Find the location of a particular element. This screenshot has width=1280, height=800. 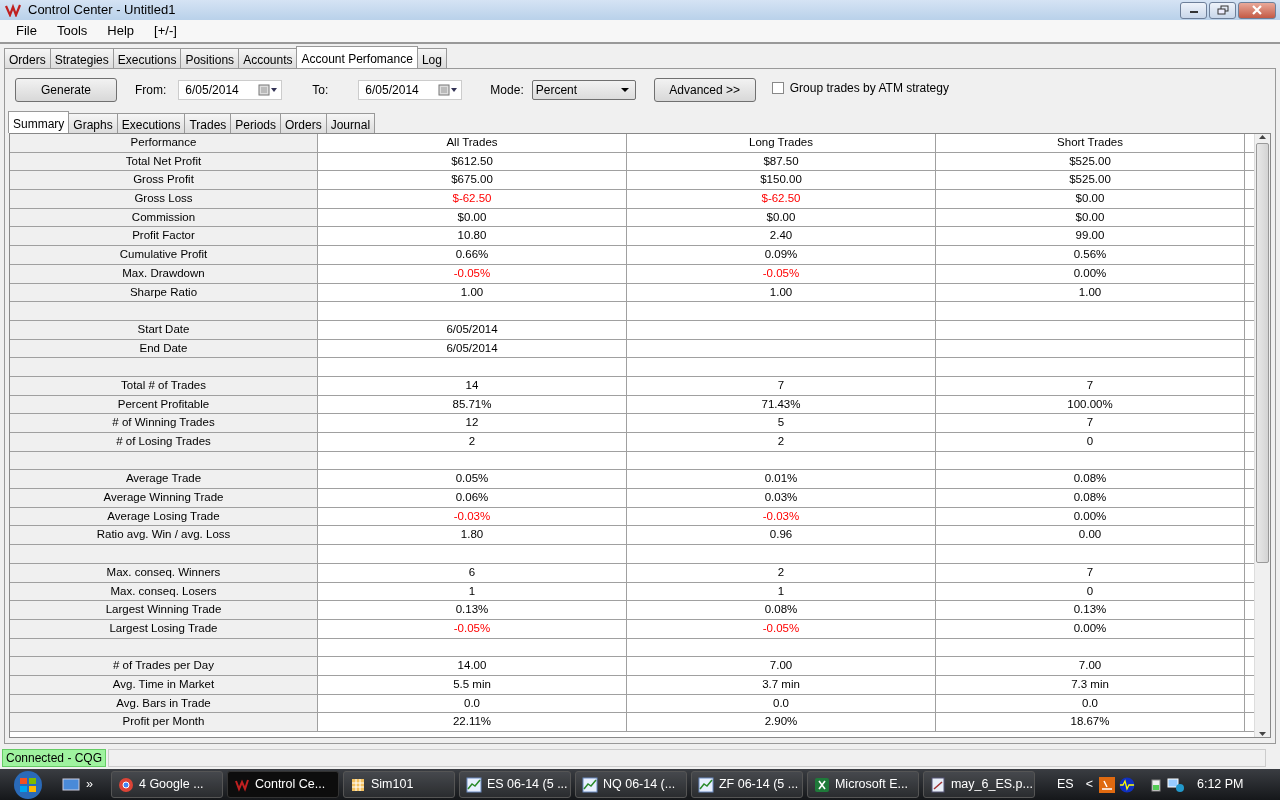

desktop-icon is located at coordinates (71, 784).